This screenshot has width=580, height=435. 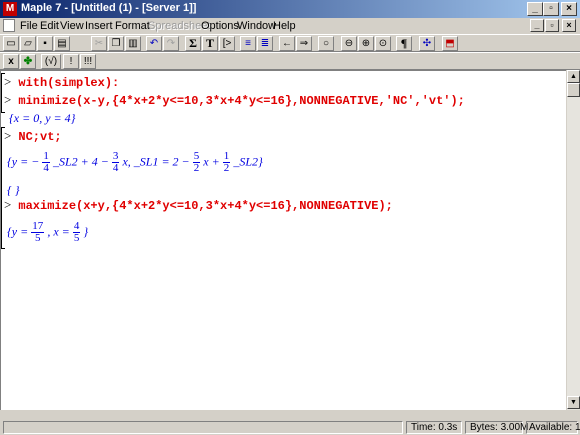 What do you see at coordinates (569, 25) in the screenshot?
I see `doc-close-button: ×` at bounding box center [569, 25].